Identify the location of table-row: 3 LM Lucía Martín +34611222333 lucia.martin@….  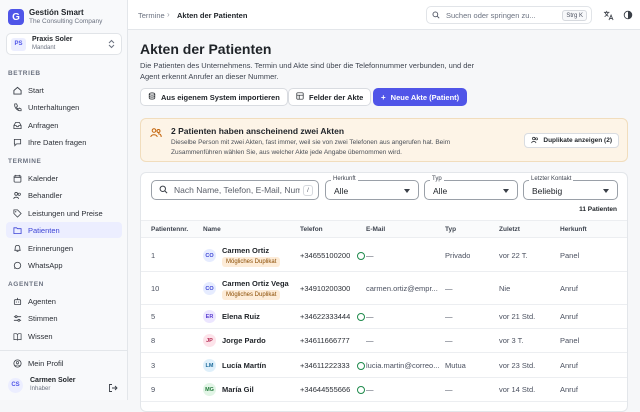
(384, 365).